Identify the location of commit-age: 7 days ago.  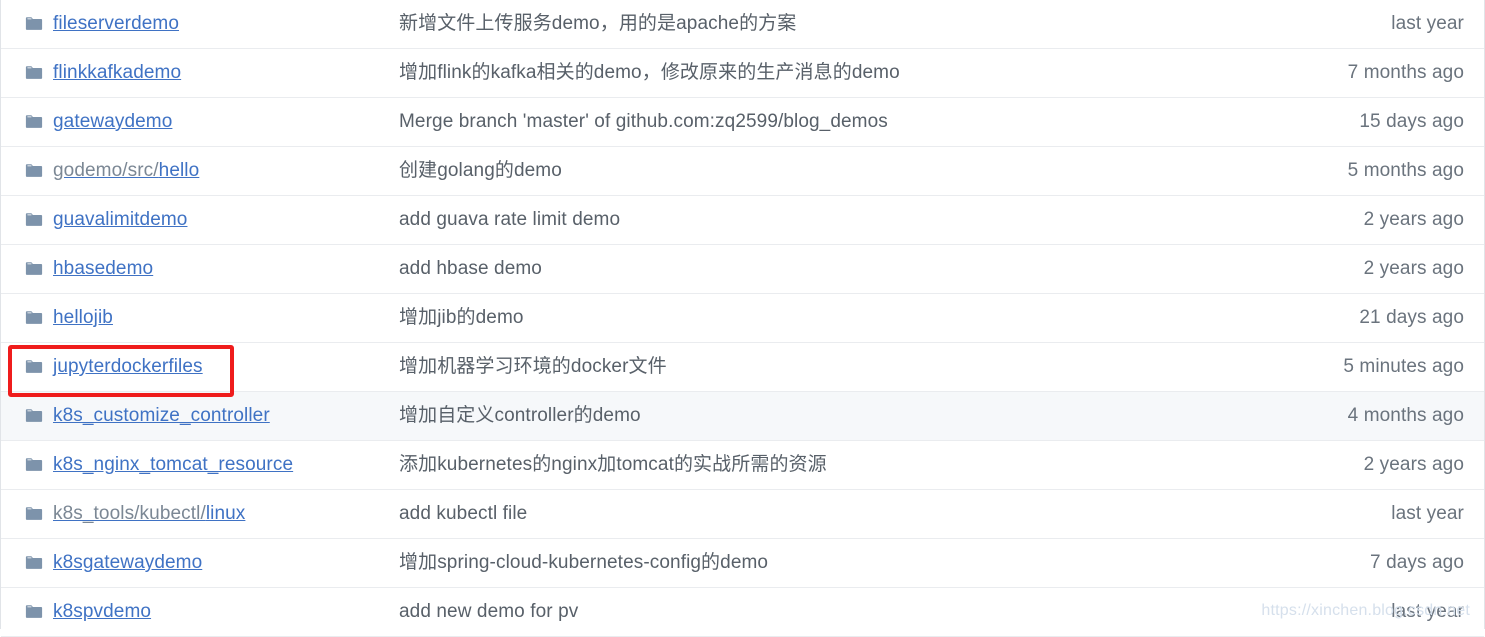
(1417, 562).